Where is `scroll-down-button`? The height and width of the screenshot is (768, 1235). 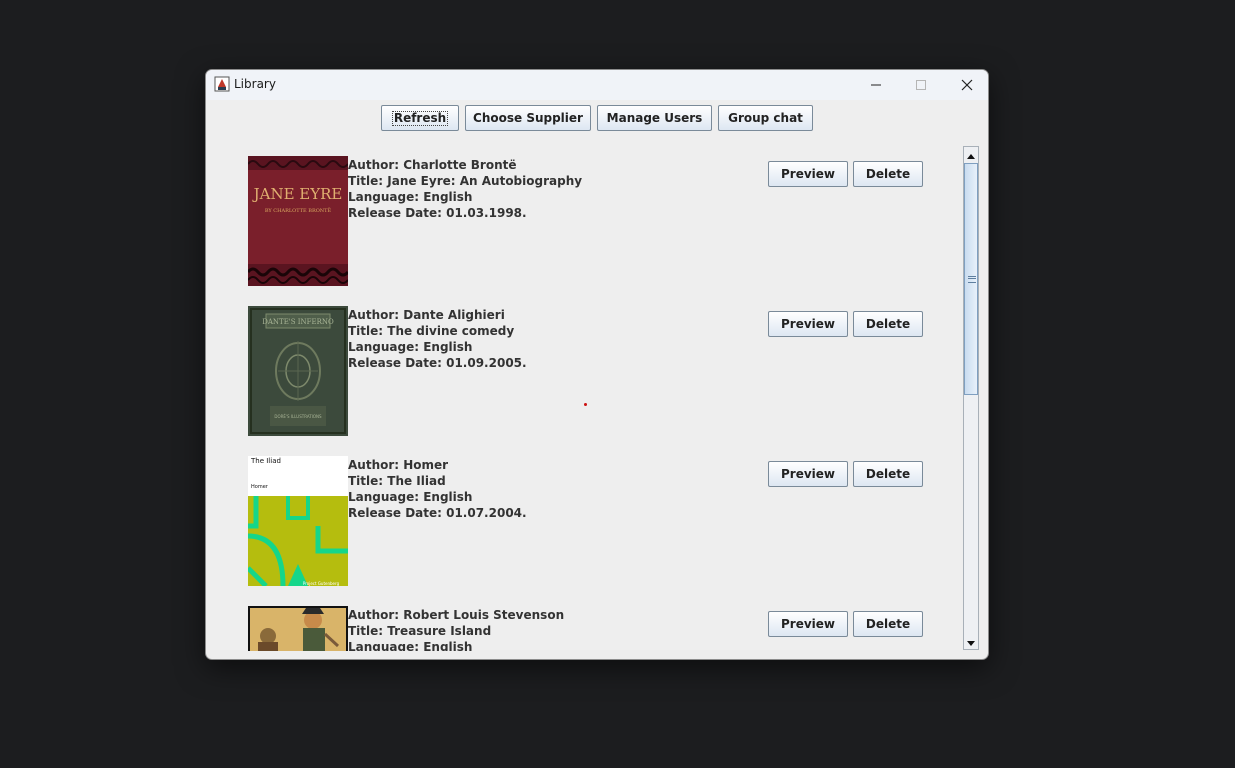
scroll-down-button is located at coordinates (971, 642).